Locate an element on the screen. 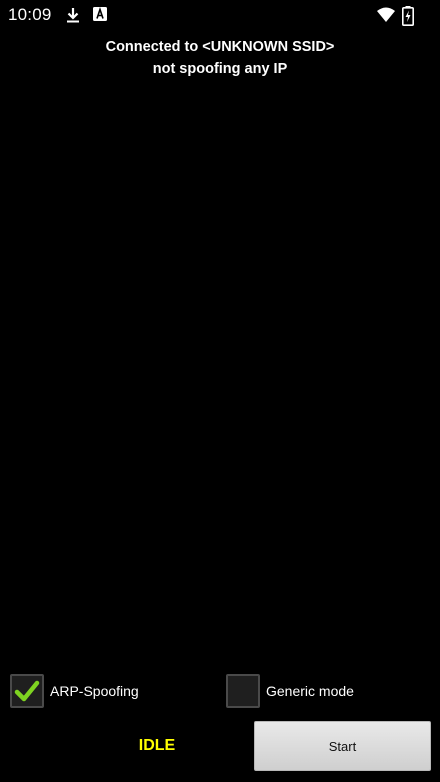 This screenshot has width=440, height=782. wifi-icon is located at coordinates (386, 15).